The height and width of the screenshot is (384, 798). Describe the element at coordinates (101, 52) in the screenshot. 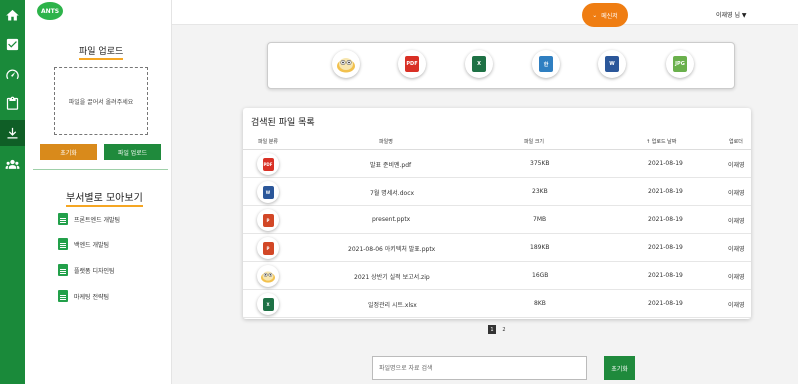

I see `upload-title: 파일 업로드` at that location.